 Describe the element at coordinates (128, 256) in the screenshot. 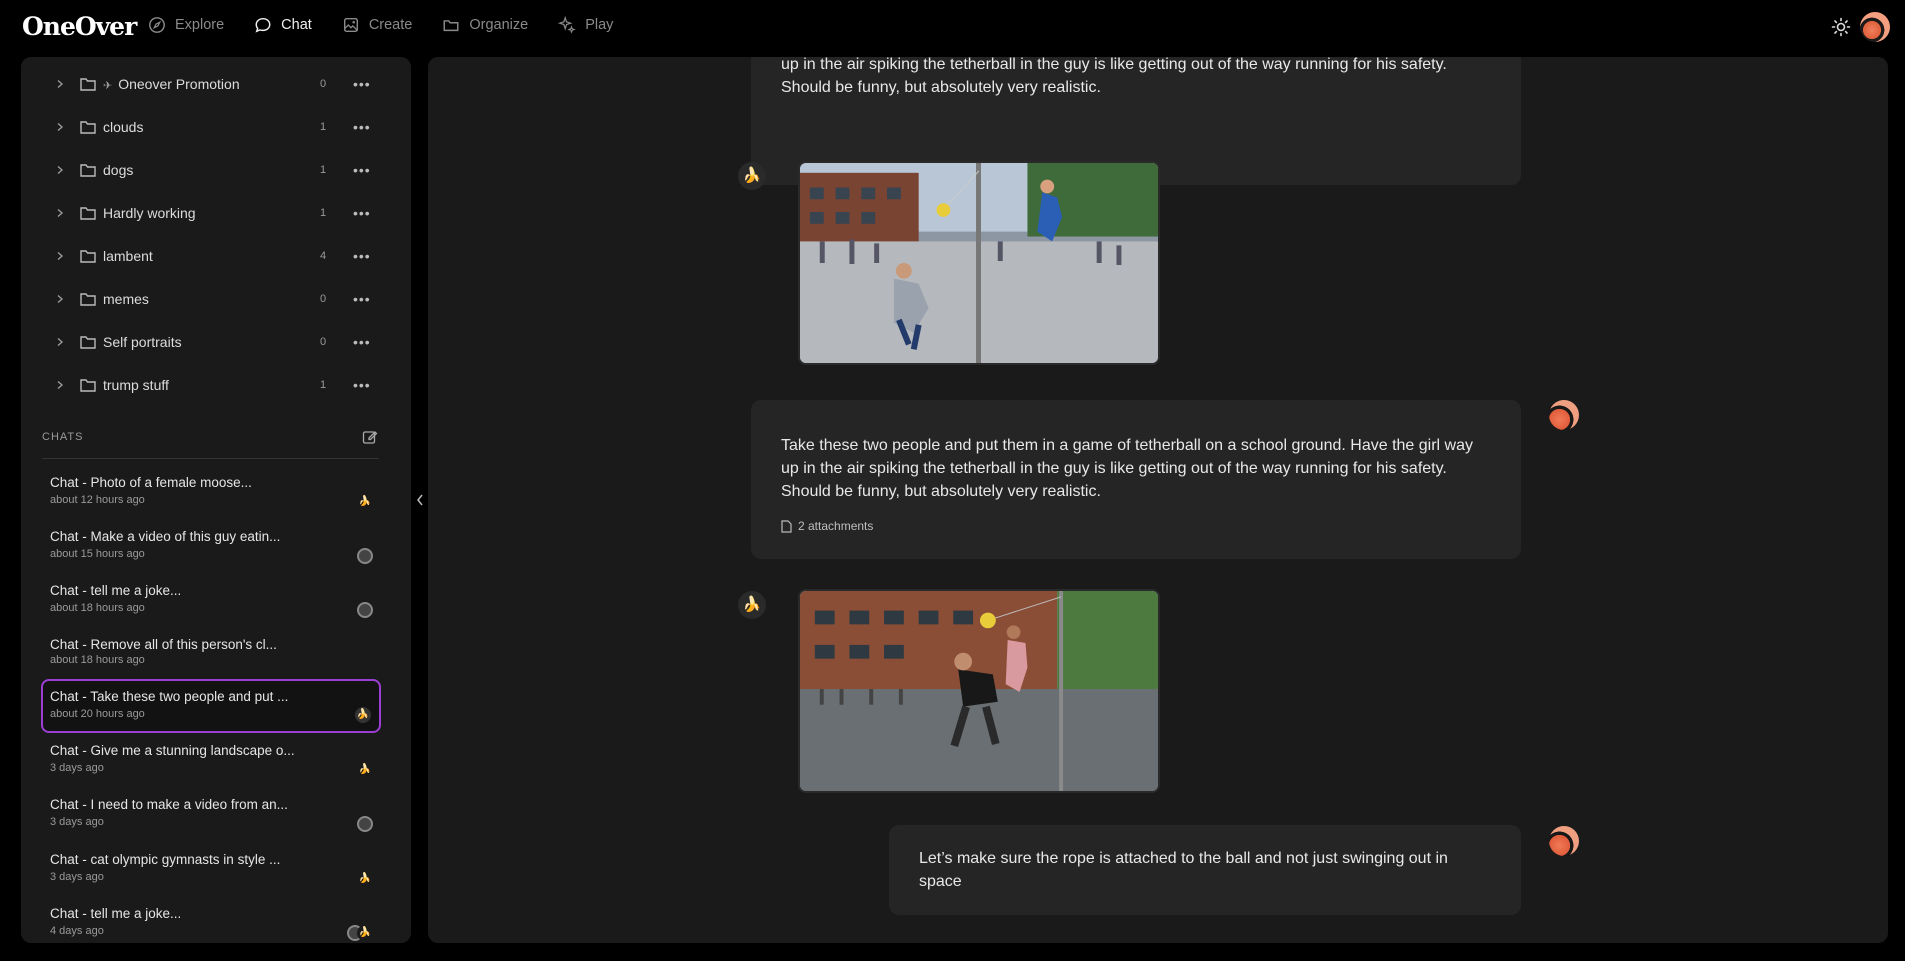

I see `folder-name: lambent` at that location.